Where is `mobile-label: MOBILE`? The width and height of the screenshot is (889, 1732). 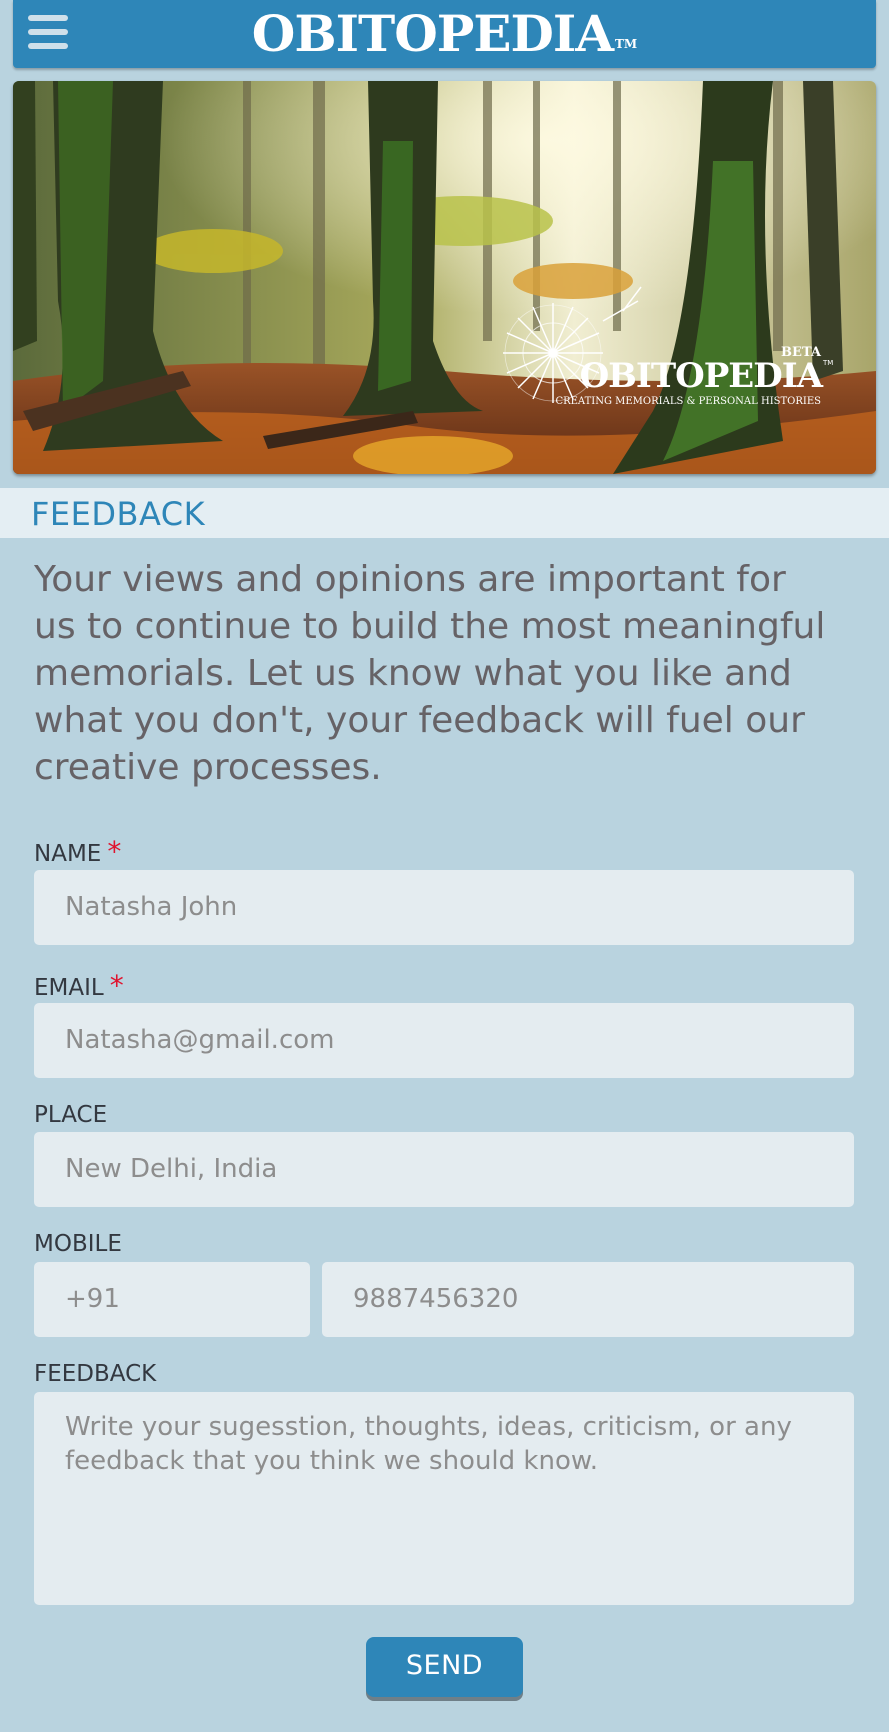
mobile-label: MOBILE is located at coordinates (78, 1244).